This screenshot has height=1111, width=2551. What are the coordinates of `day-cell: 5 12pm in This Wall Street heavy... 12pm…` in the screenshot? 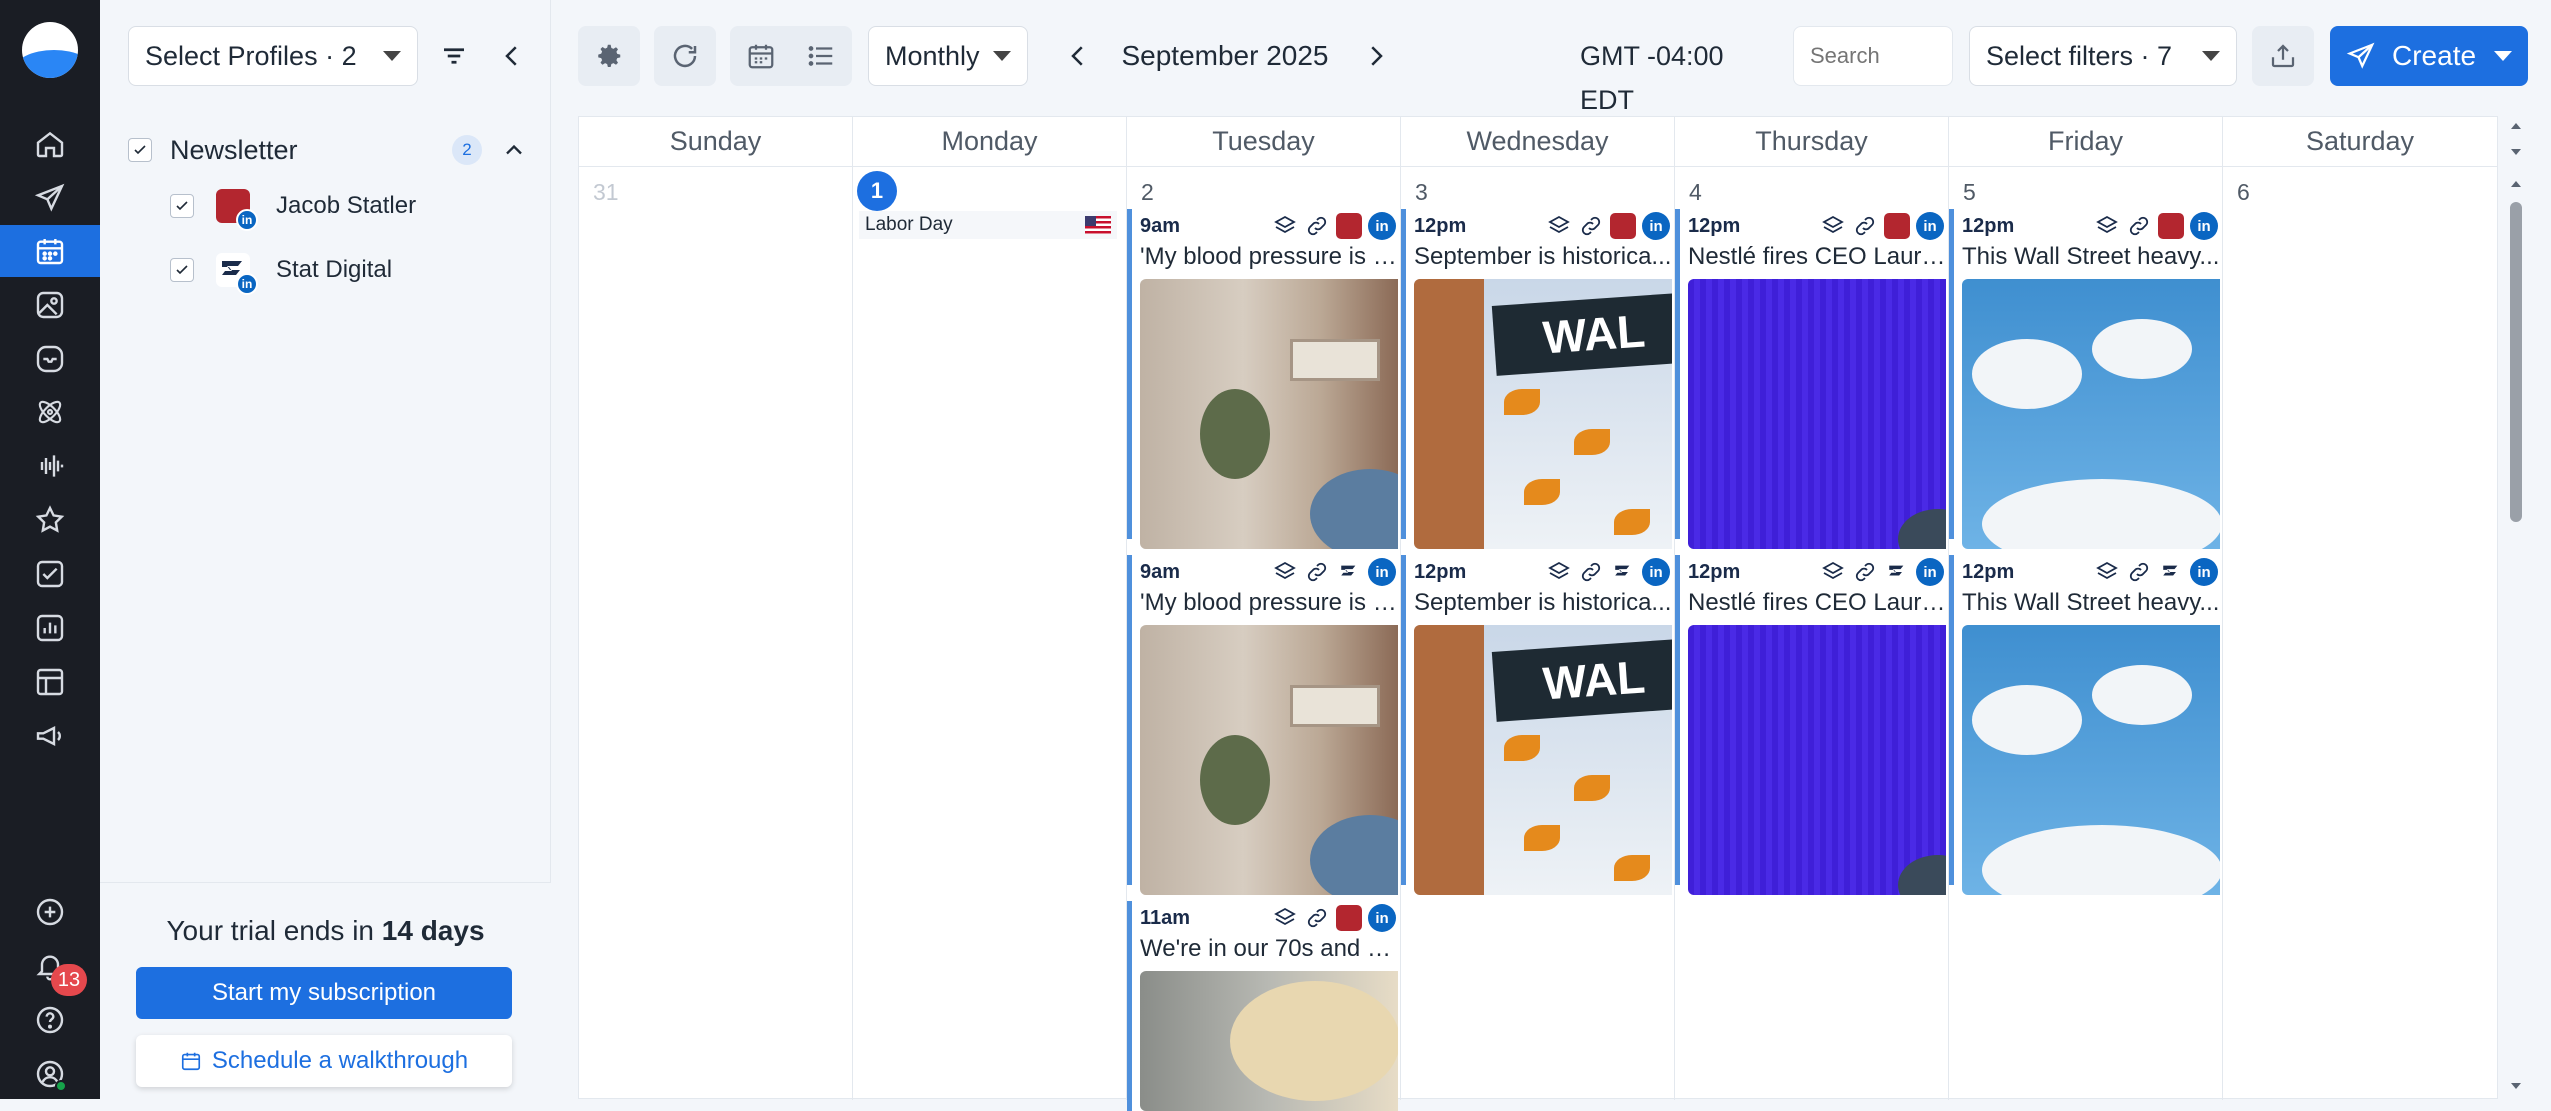 It's located at (2086, 633).